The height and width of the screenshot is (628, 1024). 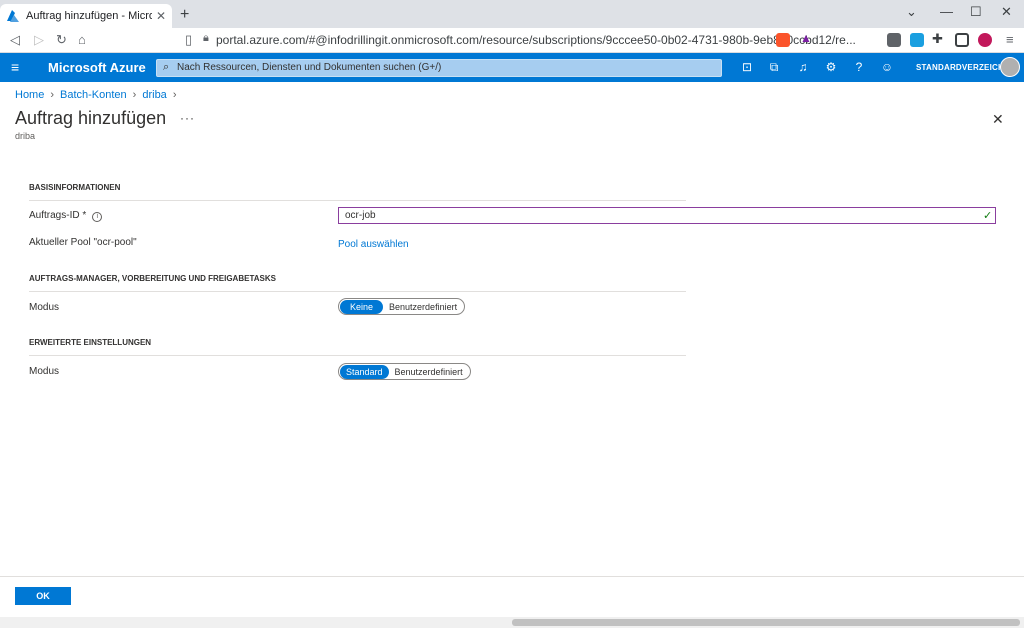 I want to click on home-icon: ⌂, so click(x=82, y=39).